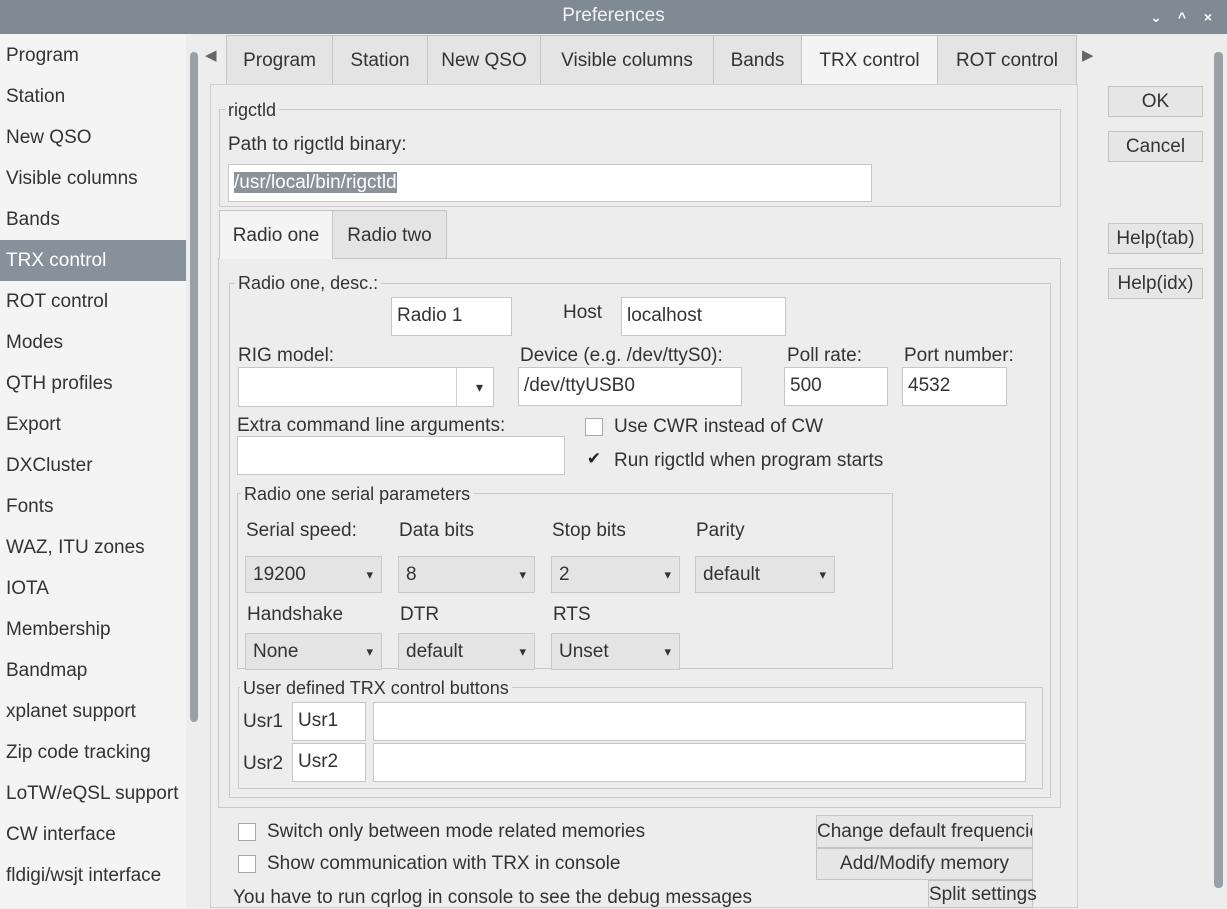  I want to click on handshake-label: Handshake, so click(295, 614).